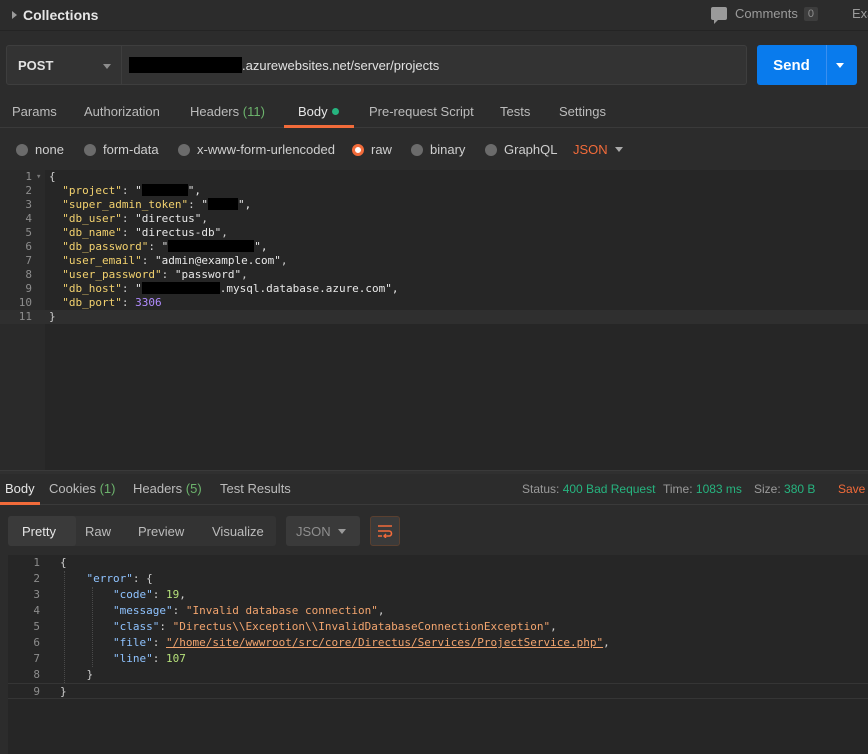 This screenshot has width=868, height=754. I want to click on time-info: Time: 1083 ms, so click(702, 489).